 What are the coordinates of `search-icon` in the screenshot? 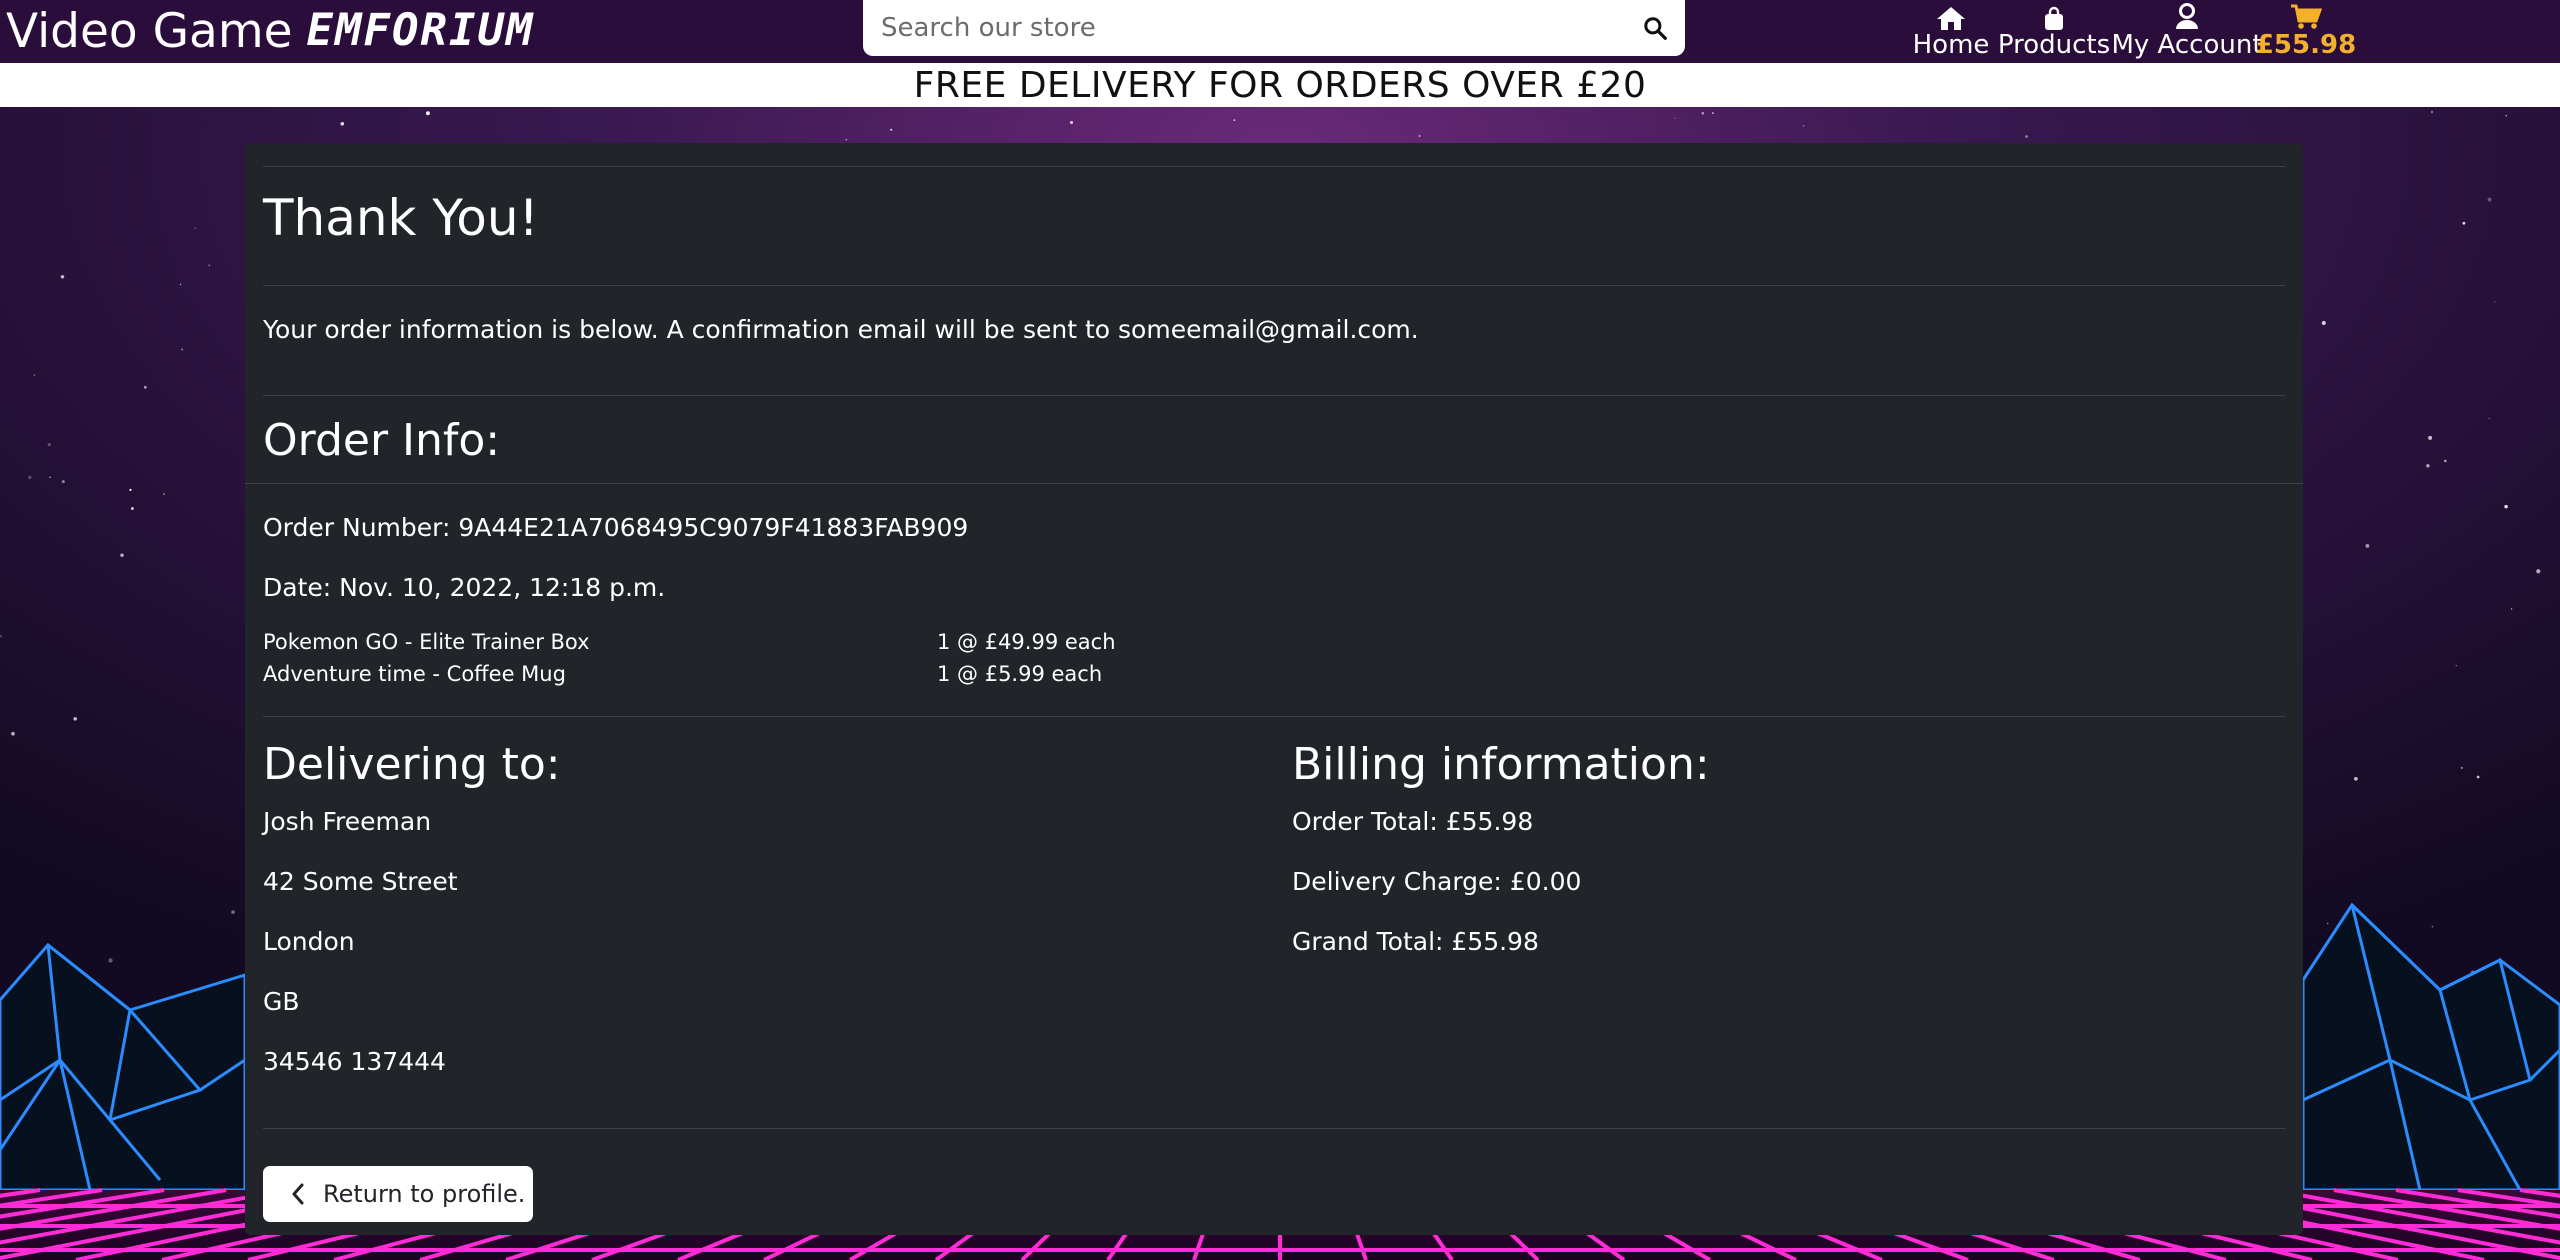 It's located at (1655, 28).